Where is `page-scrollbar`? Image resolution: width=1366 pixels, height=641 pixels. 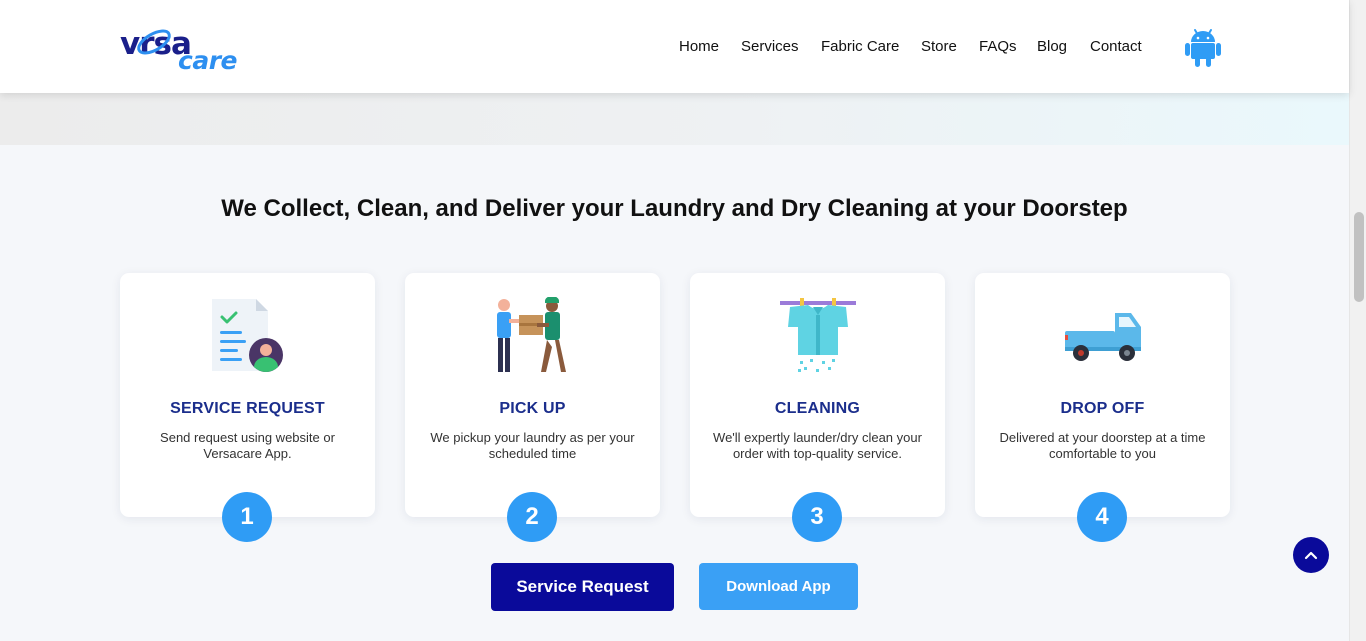 page-scrollbar is located at coordinates (1357, 320).